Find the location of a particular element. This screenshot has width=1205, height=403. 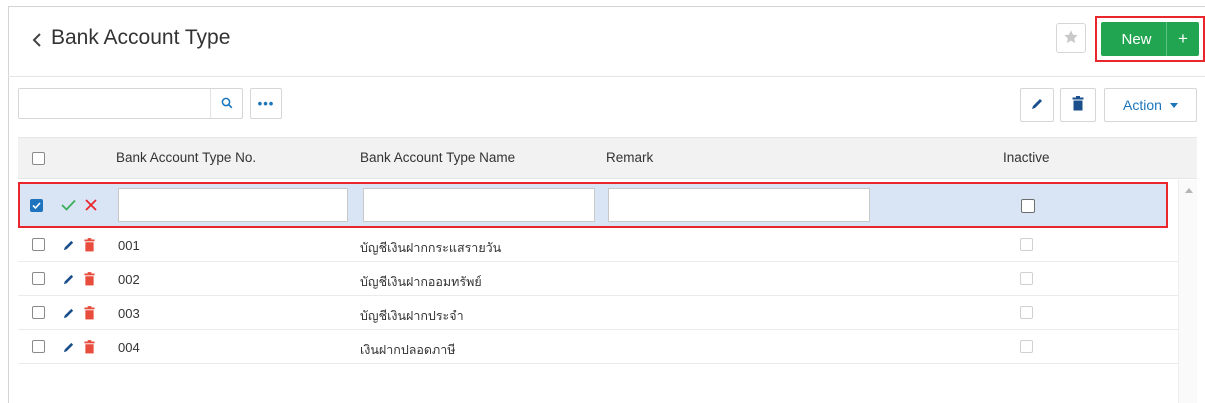

more-options-button: ••• is located at coordinates (266, 103).